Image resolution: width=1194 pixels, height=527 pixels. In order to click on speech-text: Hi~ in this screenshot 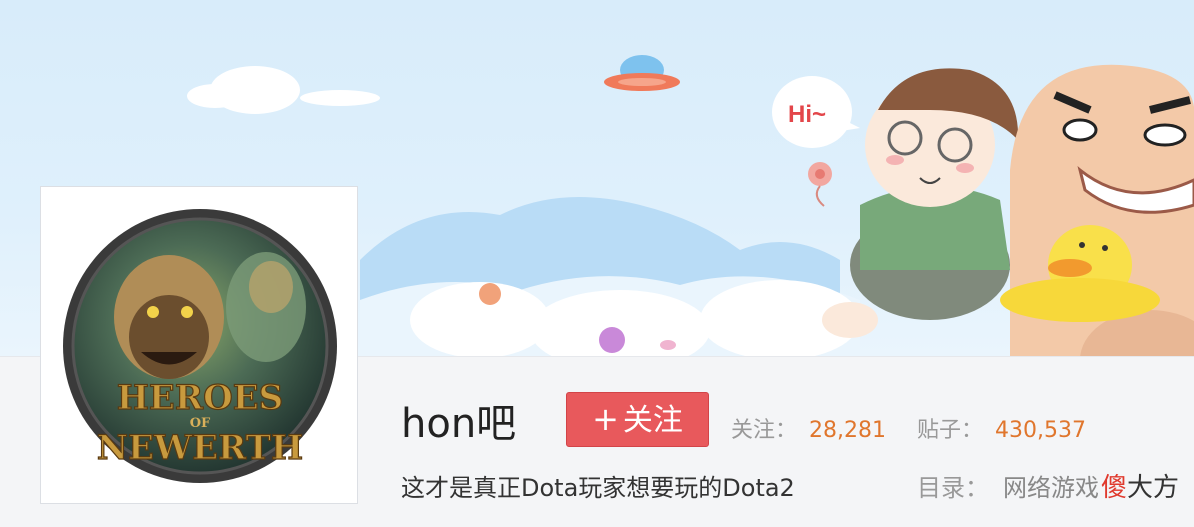, I will do `click(807, 114)`.